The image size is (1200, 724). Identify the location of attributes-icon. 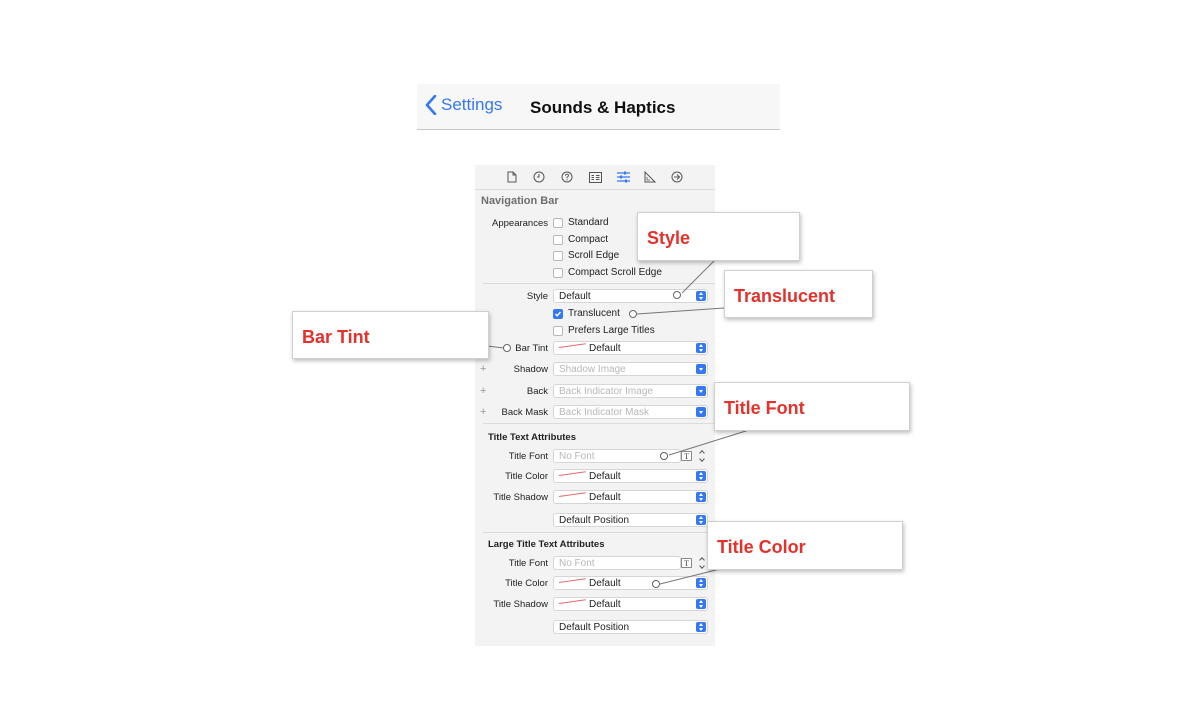
(623, 177).